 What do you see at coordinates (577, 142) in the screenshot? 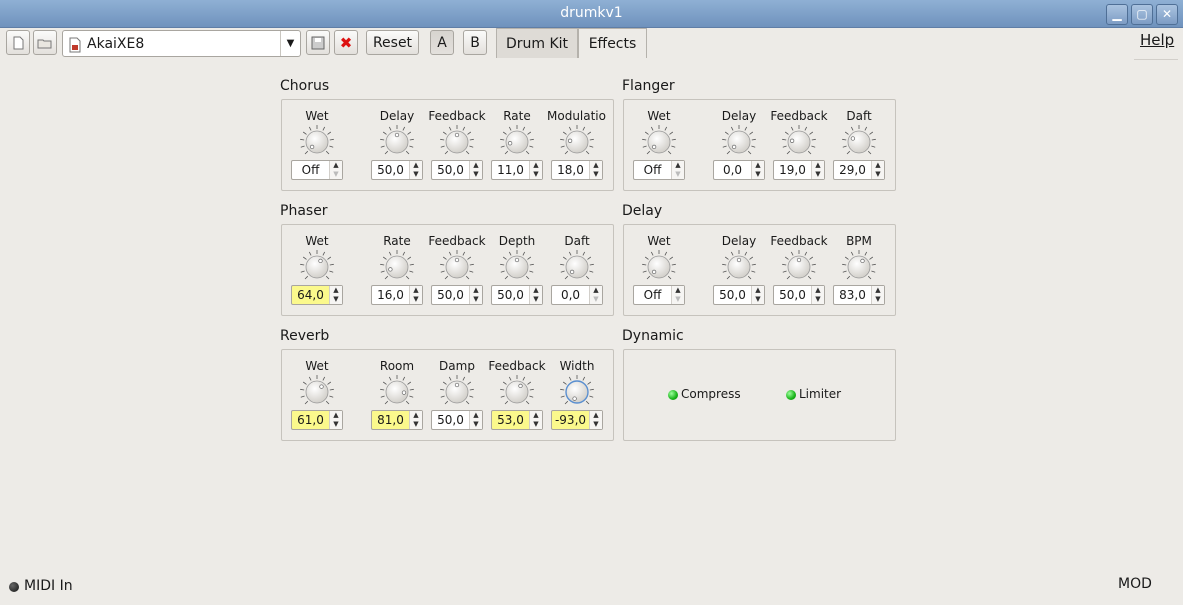
I see `chorus-modulation-knob` at bounding box center [577, 142].